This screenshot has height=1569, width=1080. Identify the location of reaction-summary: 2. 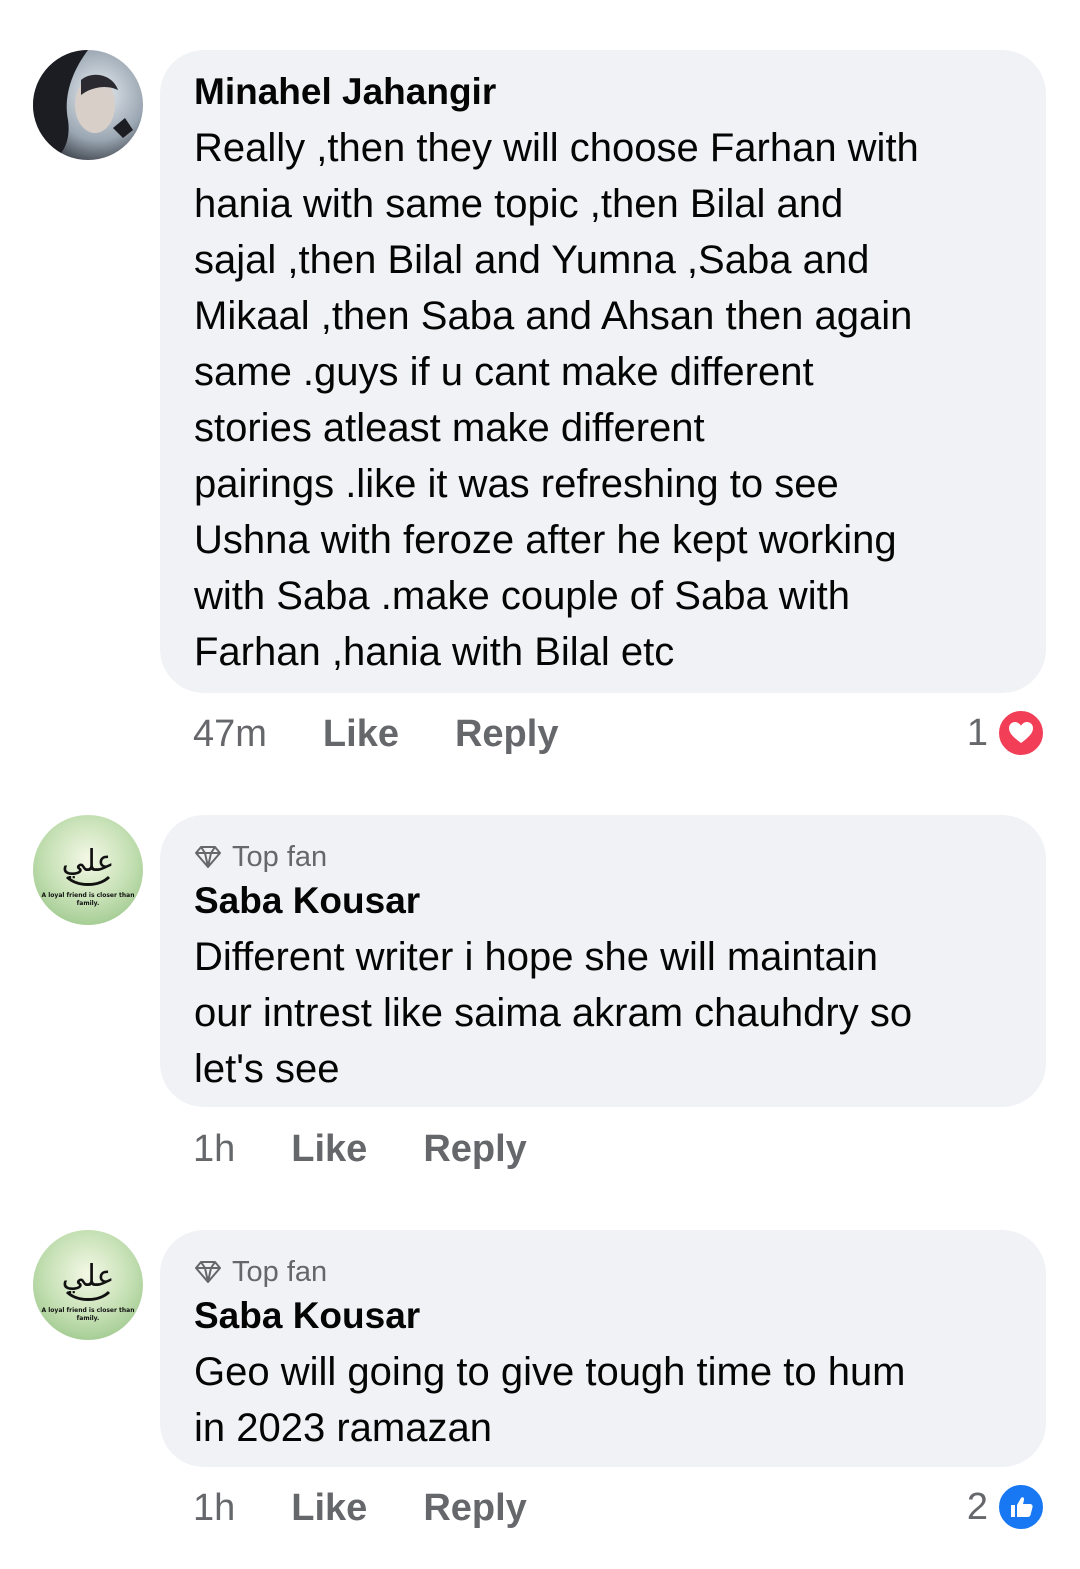
(1006, 1507).